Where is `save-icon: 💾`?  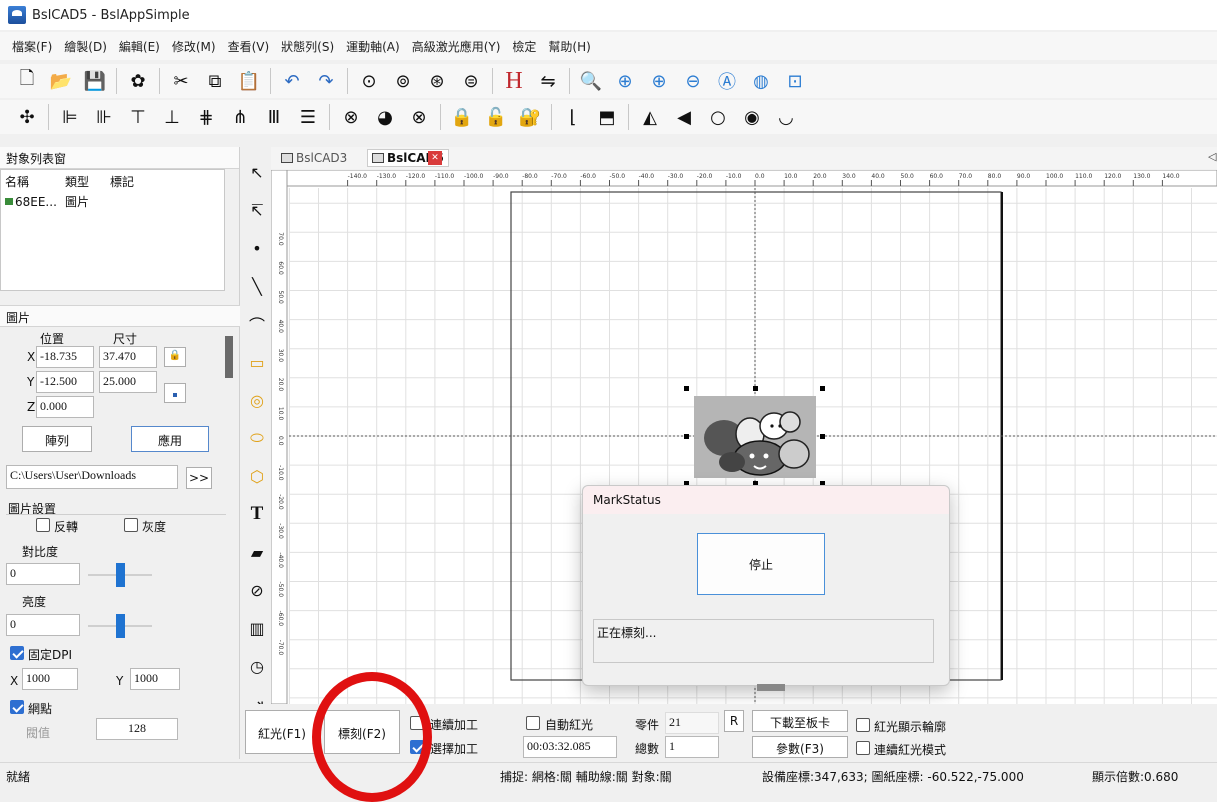 save-icon: 💾 is located at coordinates (95, 81).